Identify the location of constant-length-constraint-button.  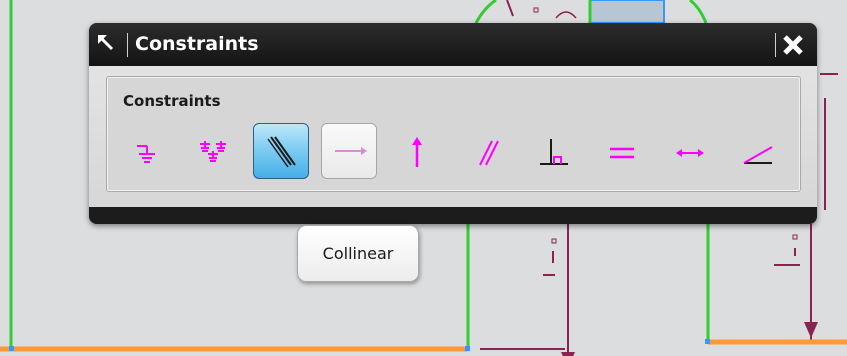
(690, 153).